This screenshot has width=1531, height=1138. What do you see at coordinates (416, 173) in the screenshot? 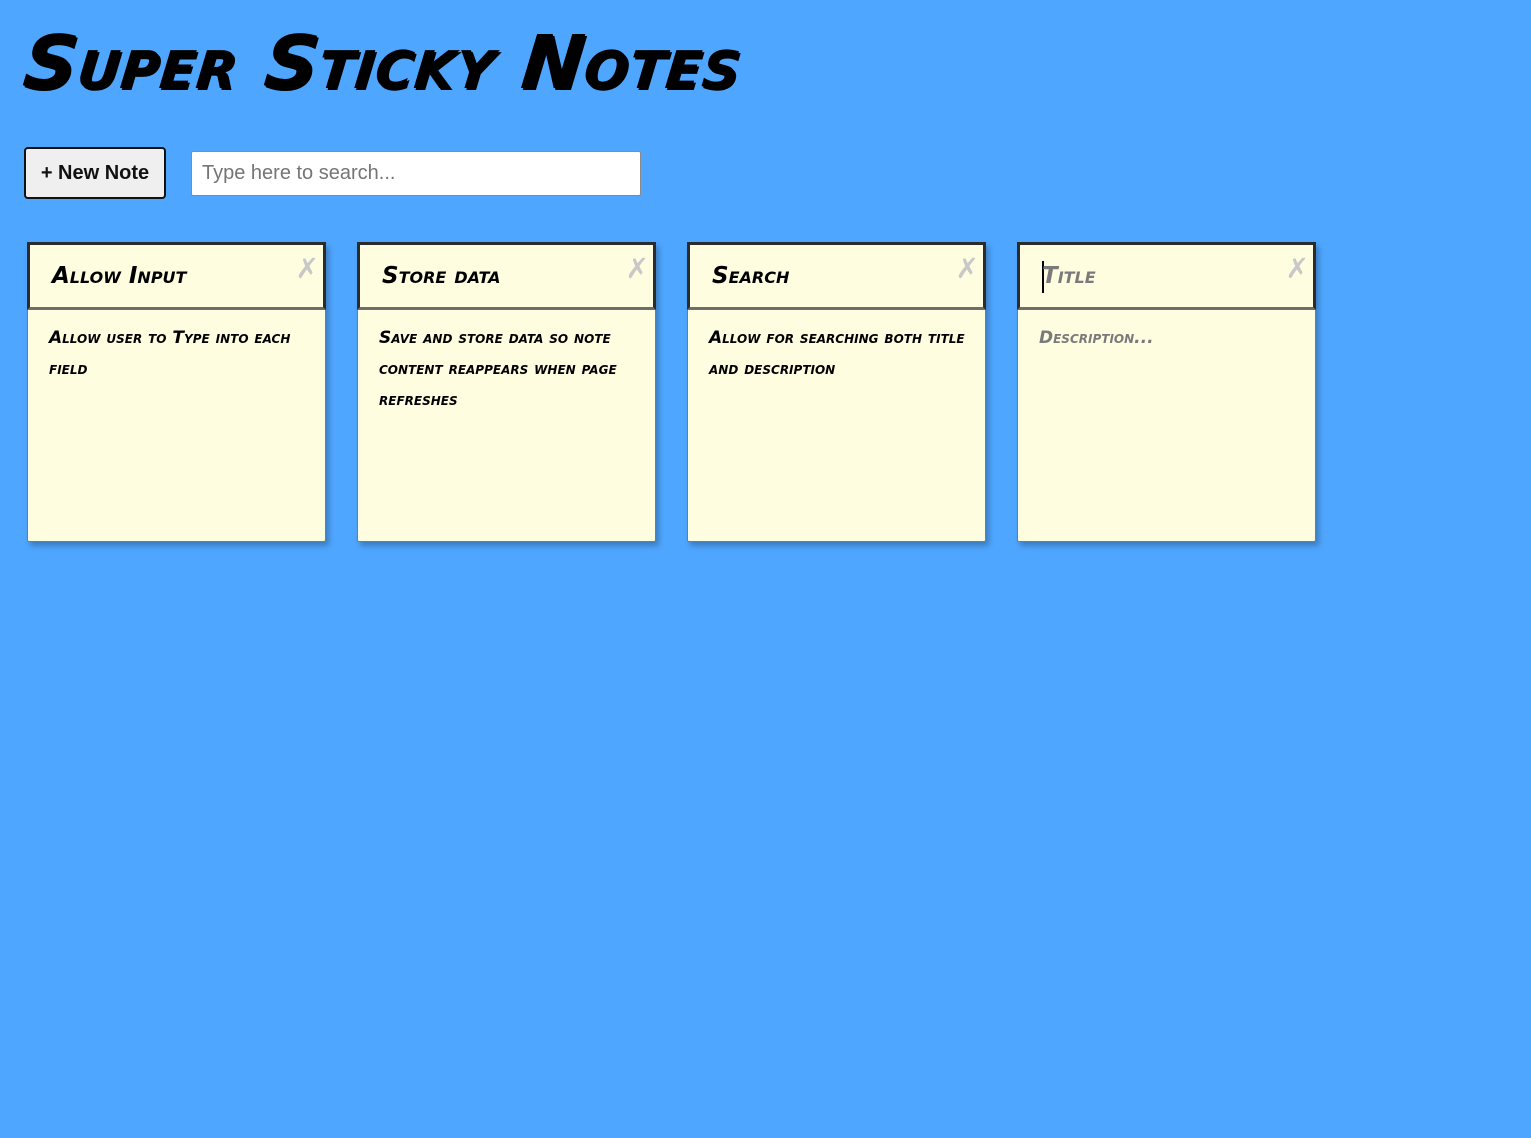
I see `search-input` at bounding box center [416, 173].